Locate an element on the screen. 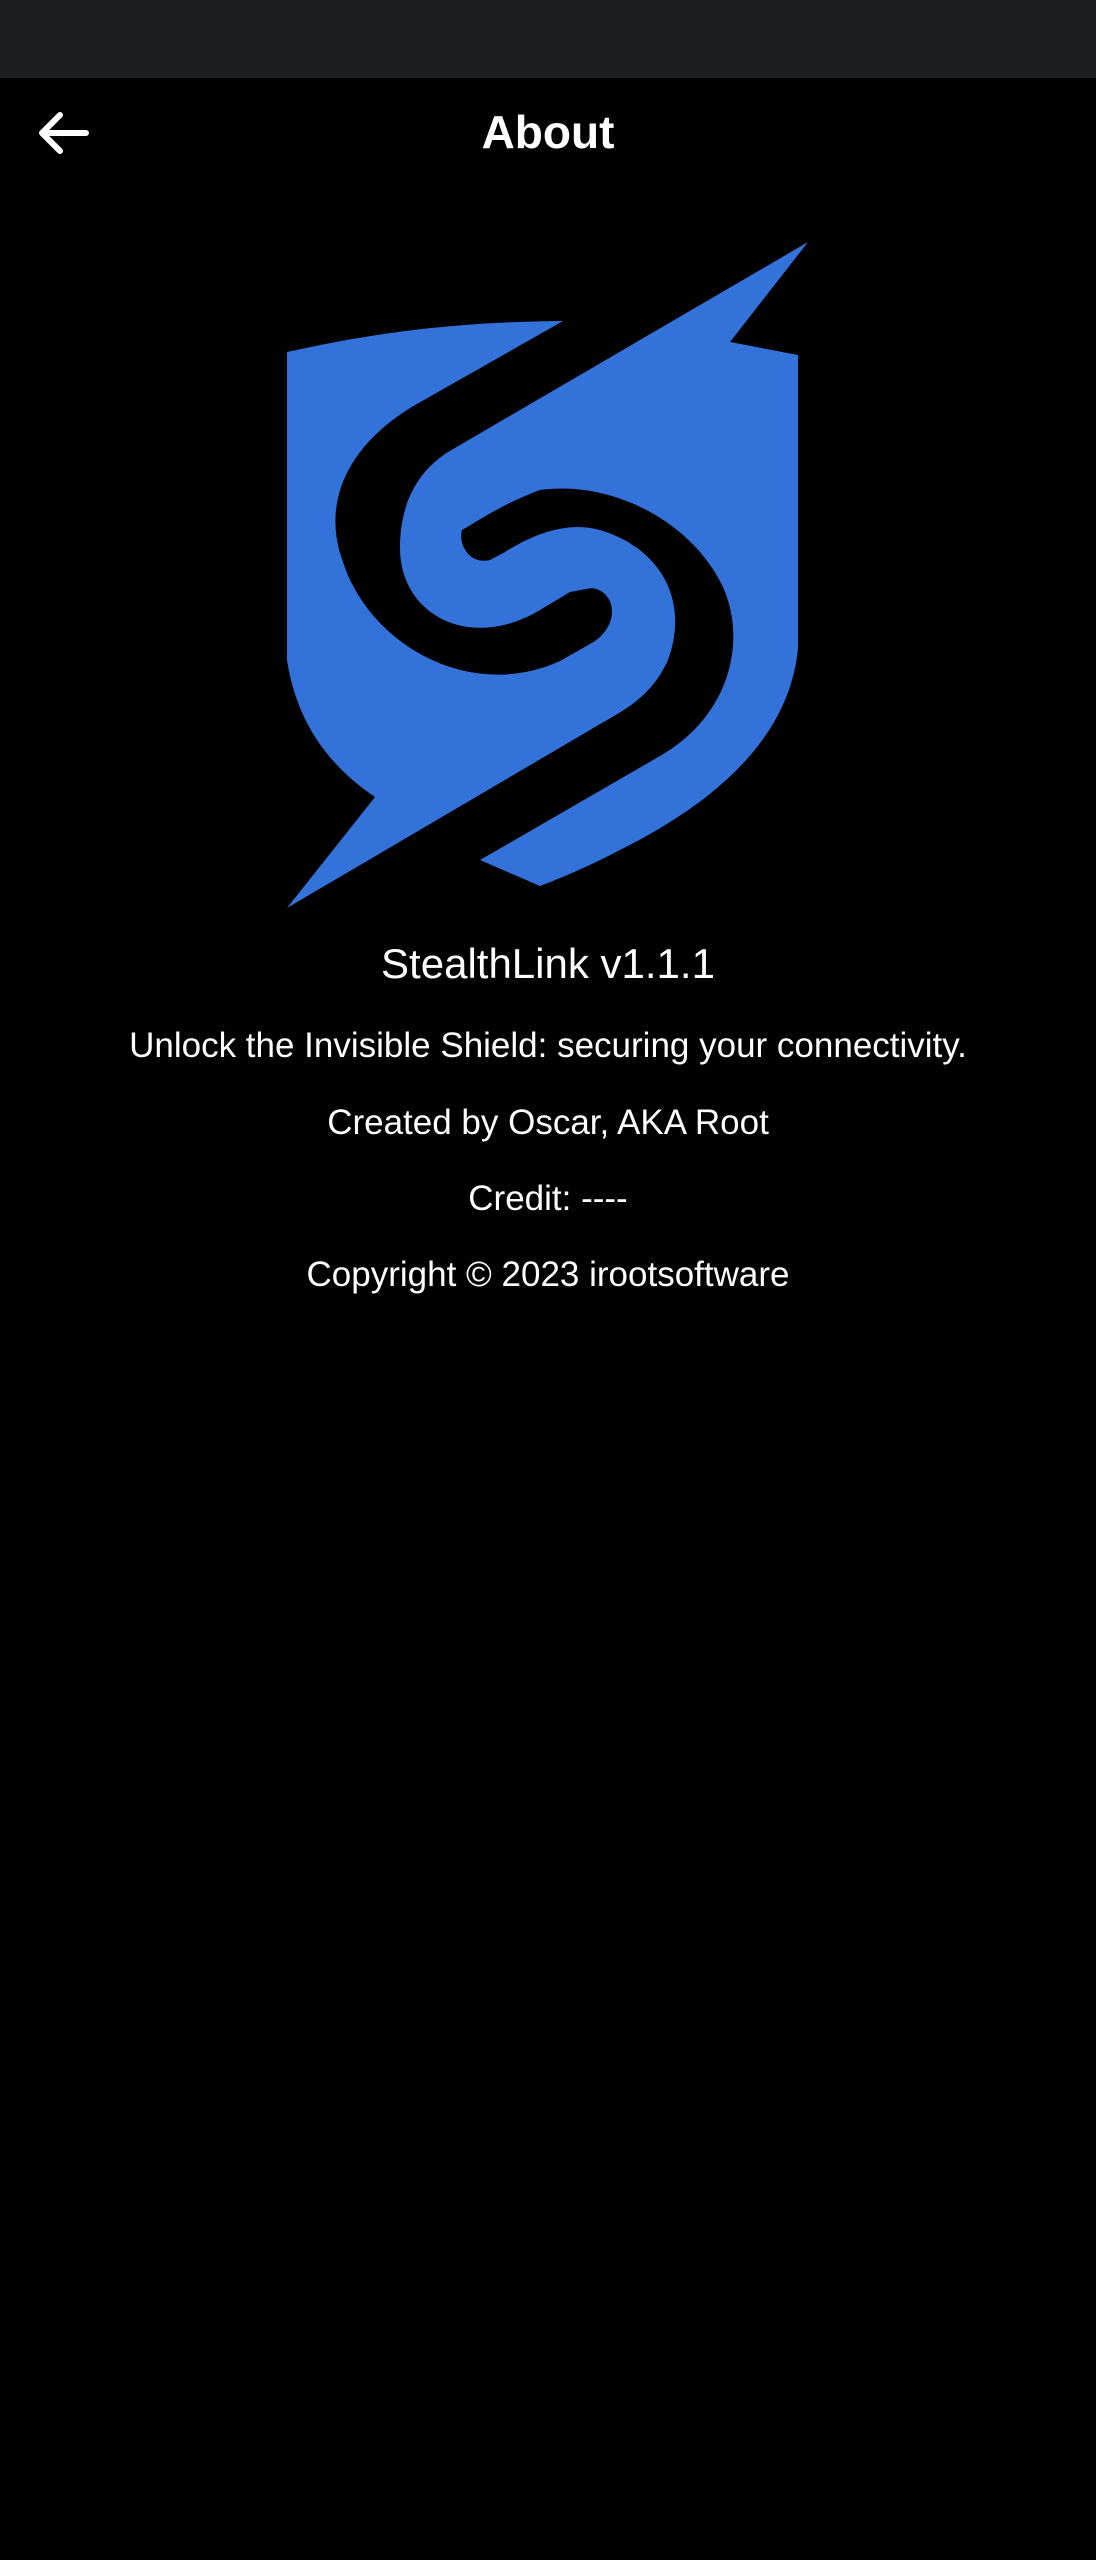 The height and width of the screenshot is (2560, 1096). creator-text: Created by Oscar, AKA Root is located at coordinates (548, 1122).